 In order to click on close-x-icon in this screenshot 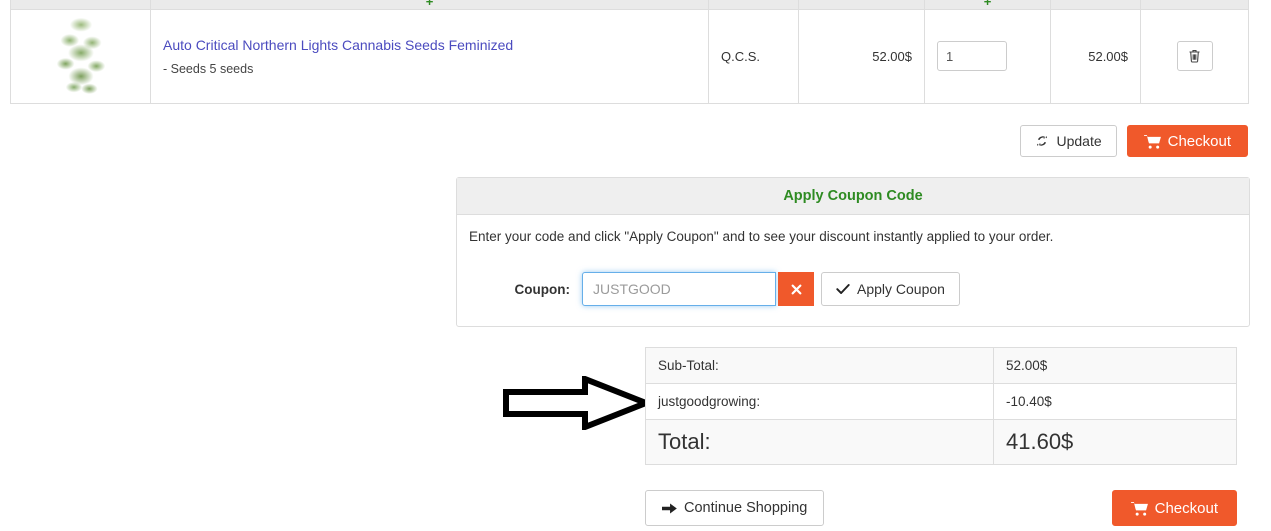, I will do `click(796, 289)`.